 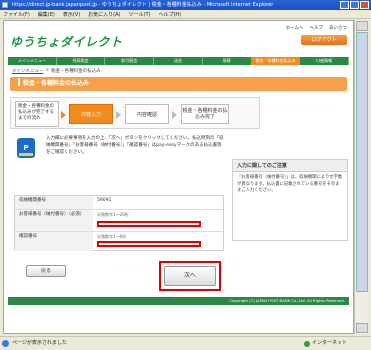 I want to click on close-icon, so click(x=364, y=5).